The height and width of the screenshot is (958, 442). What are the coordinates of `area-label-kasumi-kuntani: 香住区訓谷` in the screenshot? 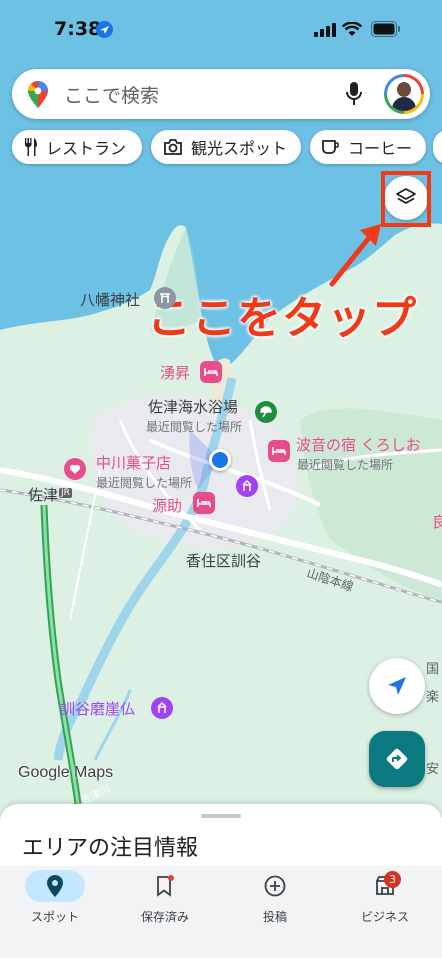 It's located at (223, 560).